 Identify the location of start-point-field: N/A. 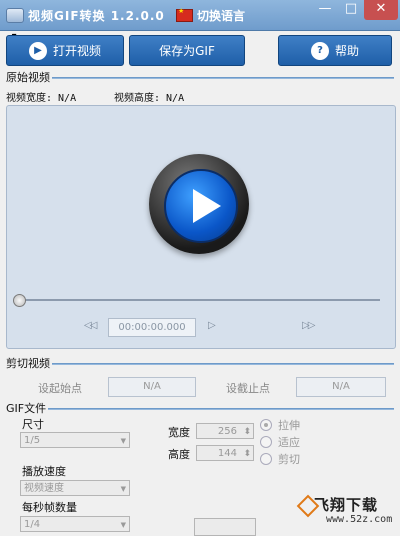
(152, 387).